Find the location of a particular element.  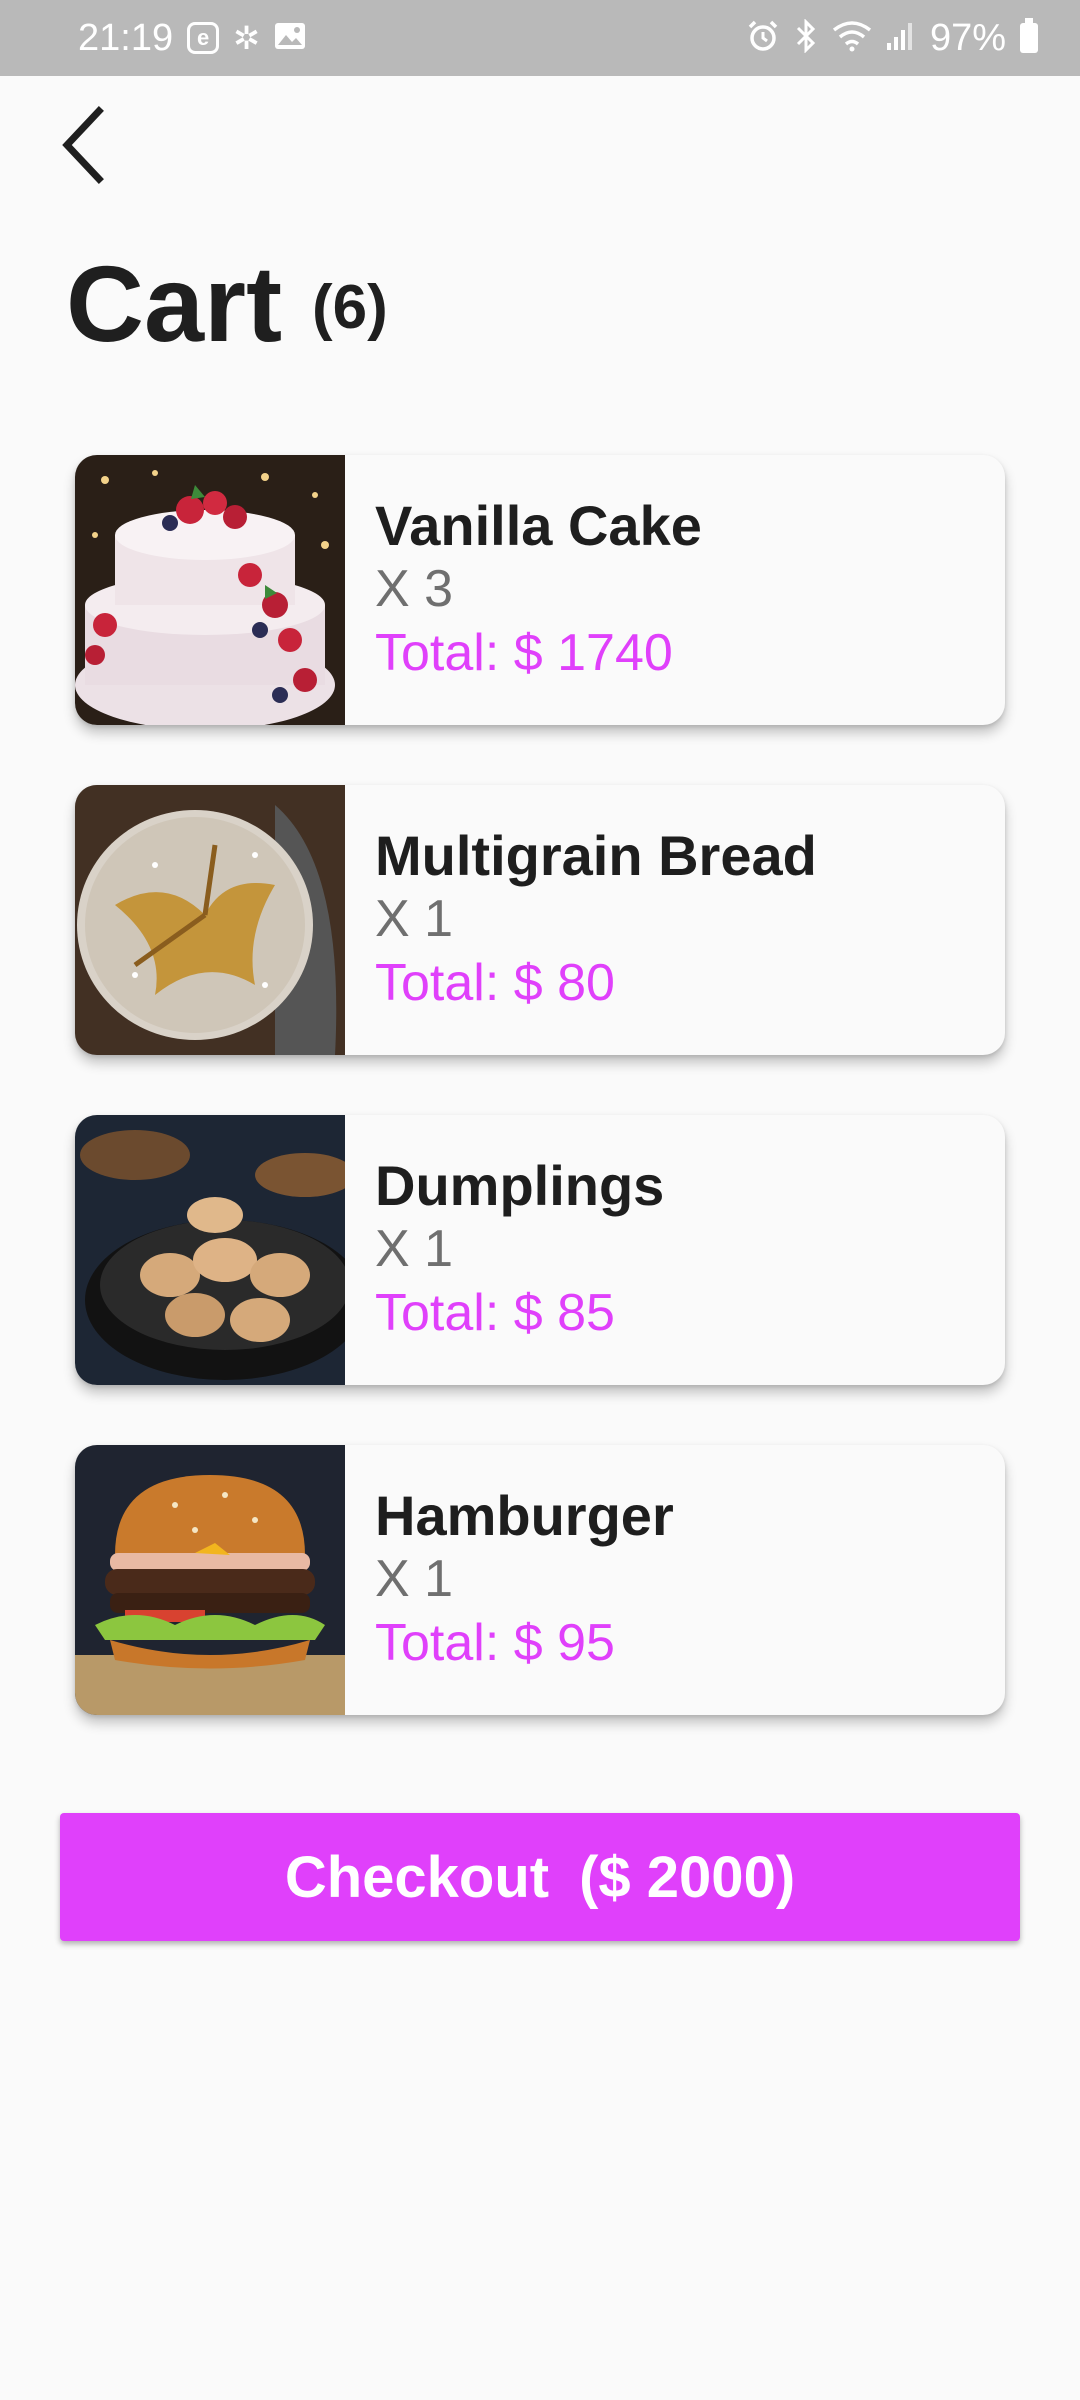

item-total: Total: $ 80 is located at coordinates (495, 983).